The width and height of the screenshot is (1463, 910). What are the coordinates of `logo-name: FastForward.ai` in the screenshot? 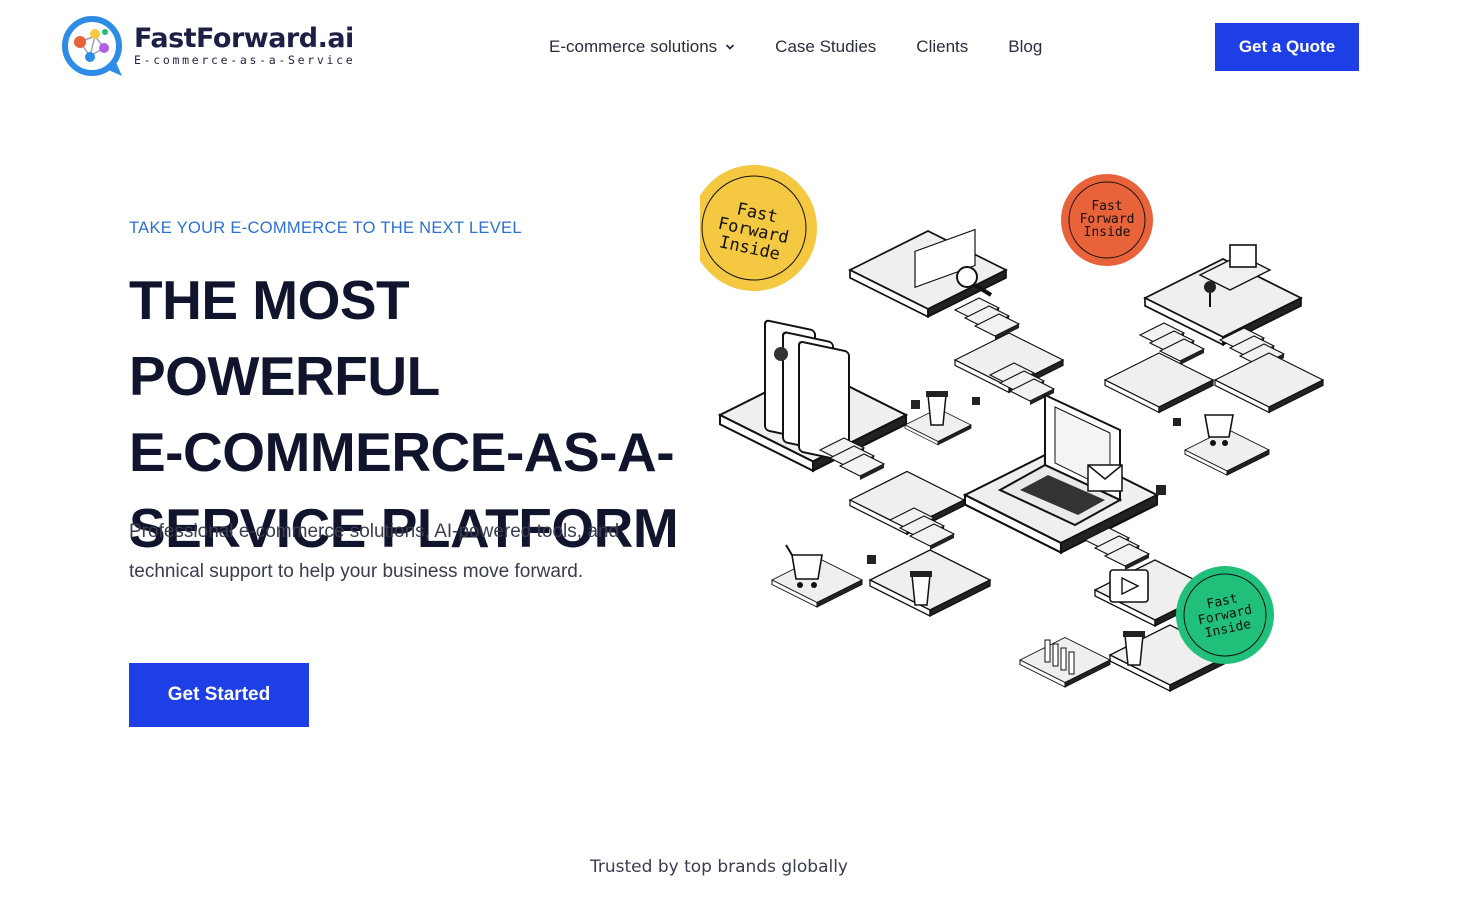 It's located at (244, 38).